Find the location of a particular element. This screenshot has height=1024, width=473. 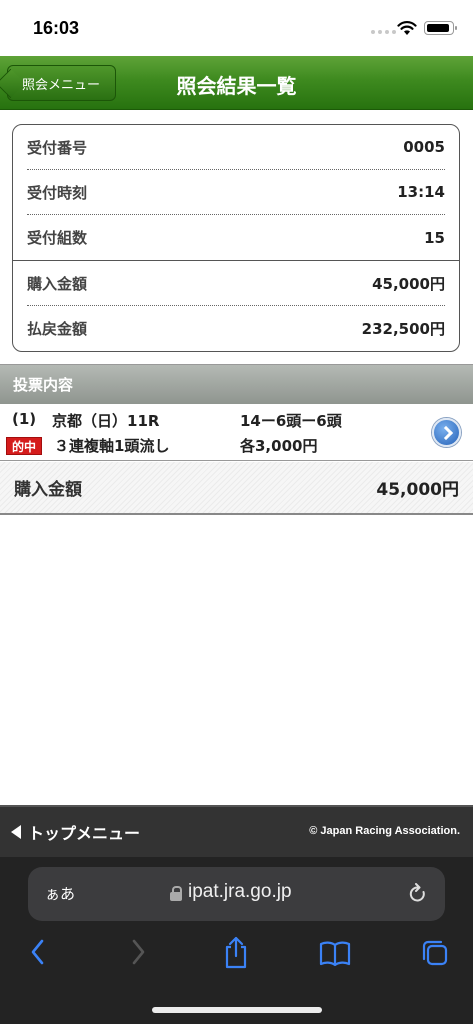

tabs-icon is located at coordinates (435, 953).